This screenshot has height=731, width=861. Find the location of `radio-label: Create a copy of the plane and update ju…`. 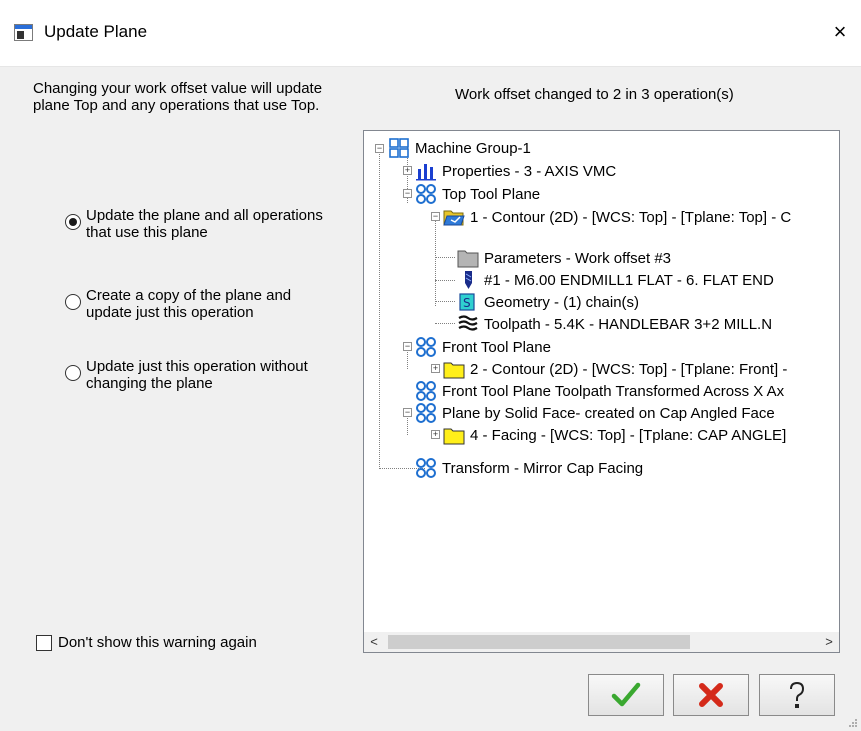

radio-label: Create a copy of the plane and update ju… is located at coordinates (189, 304).